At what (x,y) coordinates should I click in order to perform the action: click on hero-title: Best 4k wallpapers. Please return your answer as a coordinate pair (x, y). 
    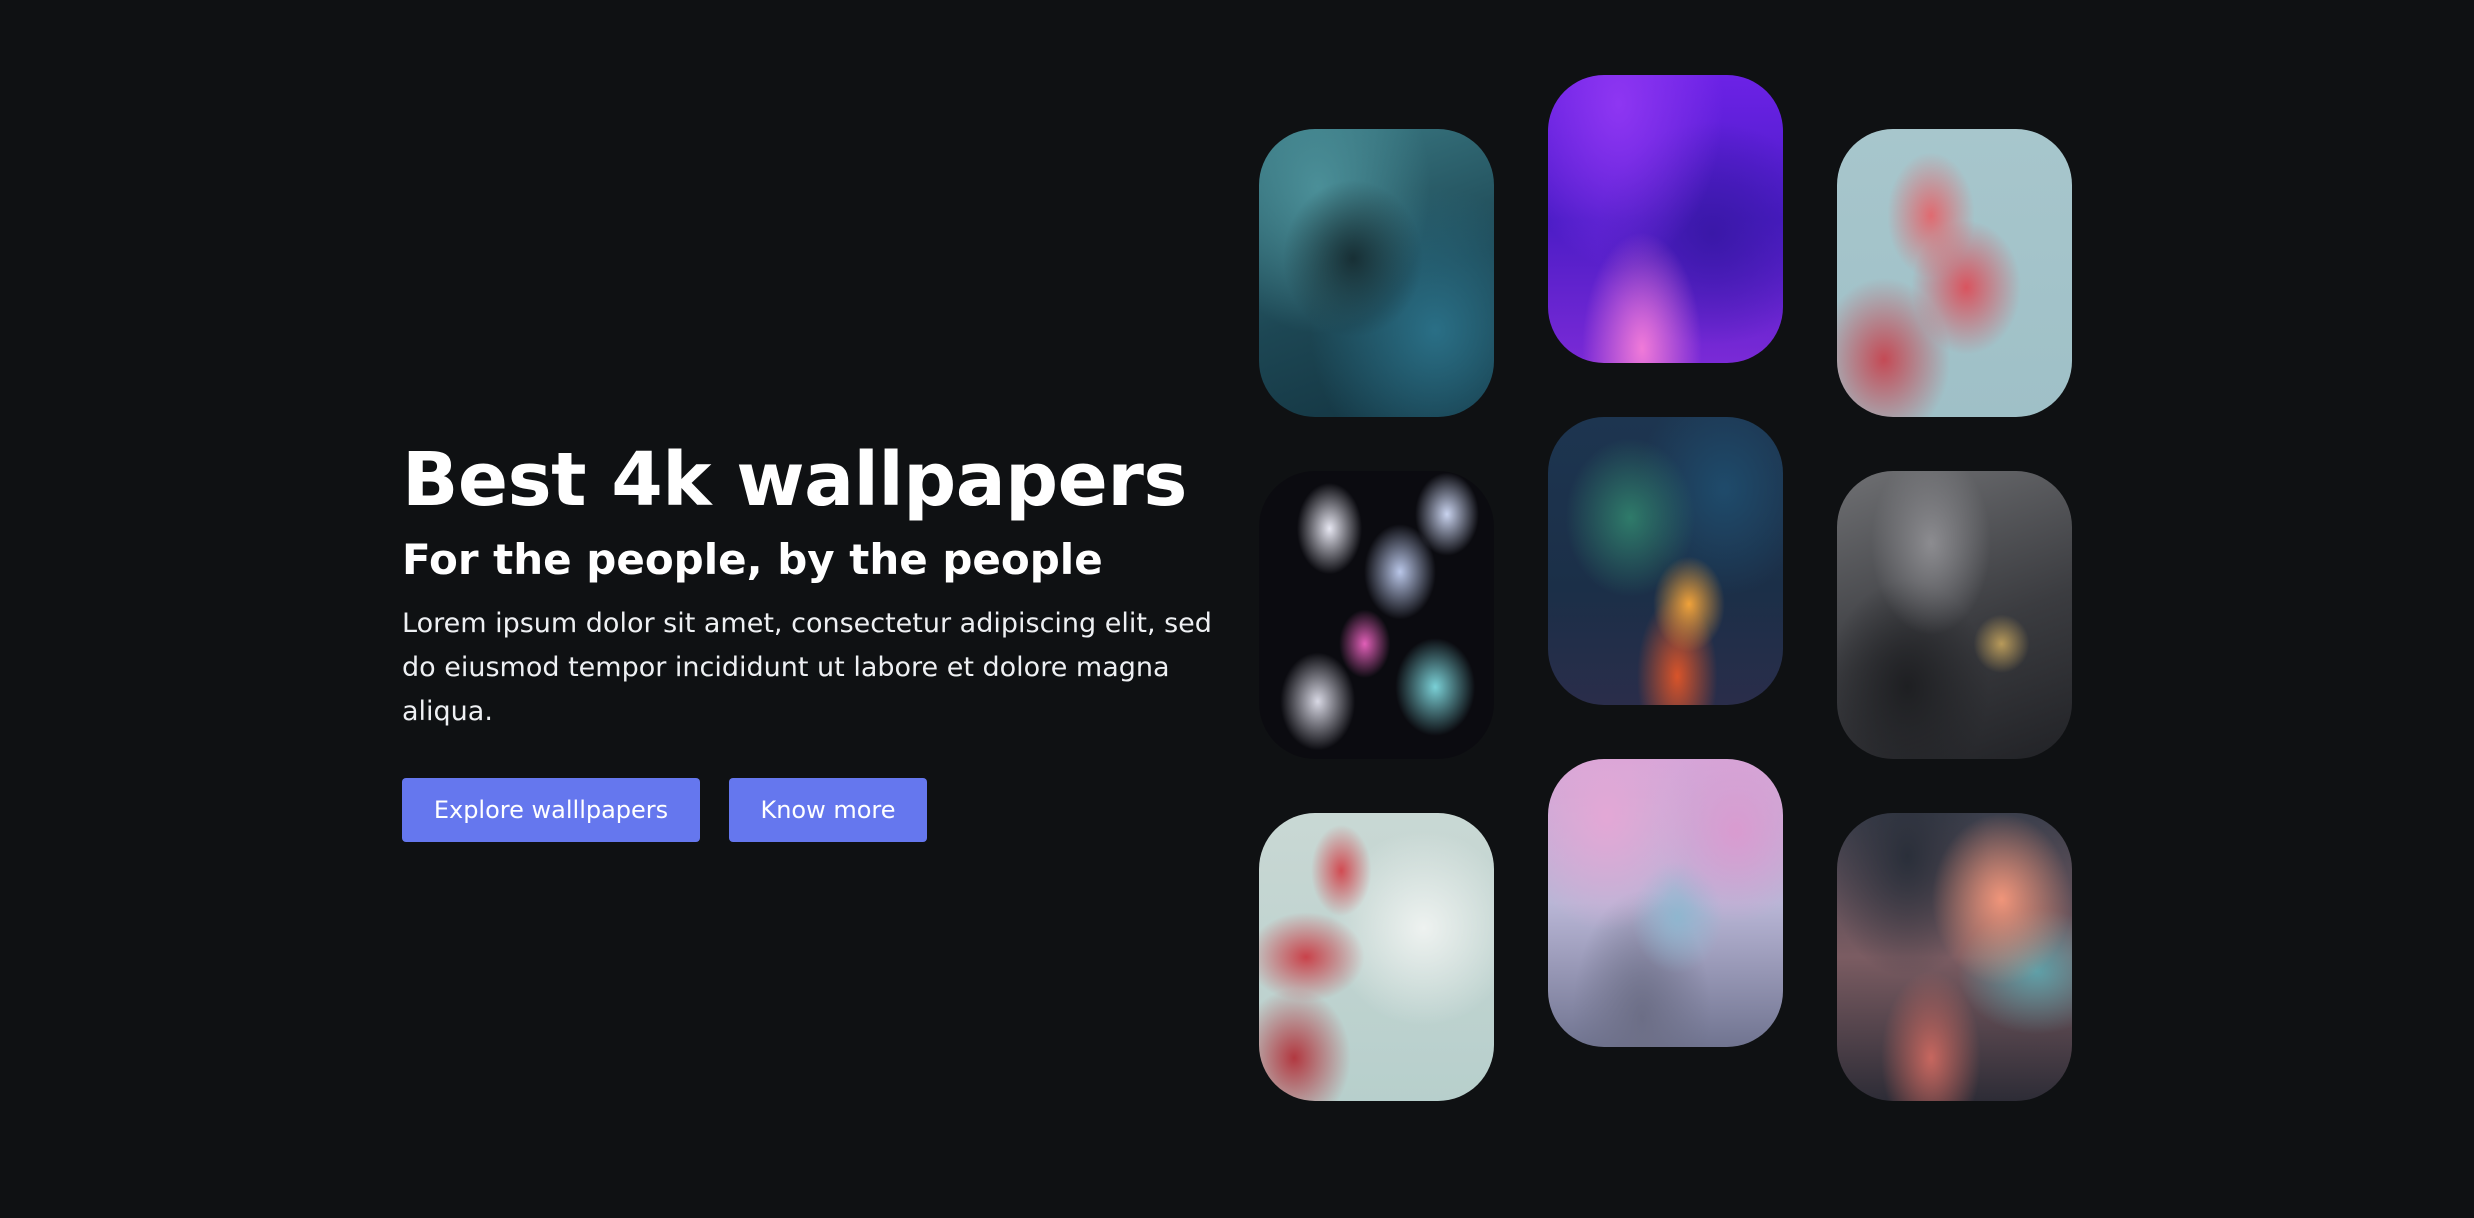
    Looking at the image, I should click on (794, 480).